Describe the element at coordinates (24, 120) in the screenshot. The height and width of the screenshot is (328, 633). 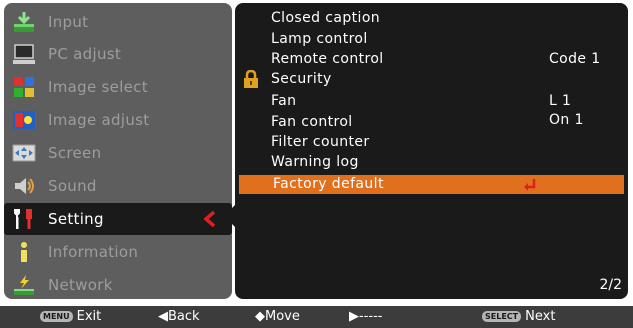
I see `image-adjust-icon` at that location.